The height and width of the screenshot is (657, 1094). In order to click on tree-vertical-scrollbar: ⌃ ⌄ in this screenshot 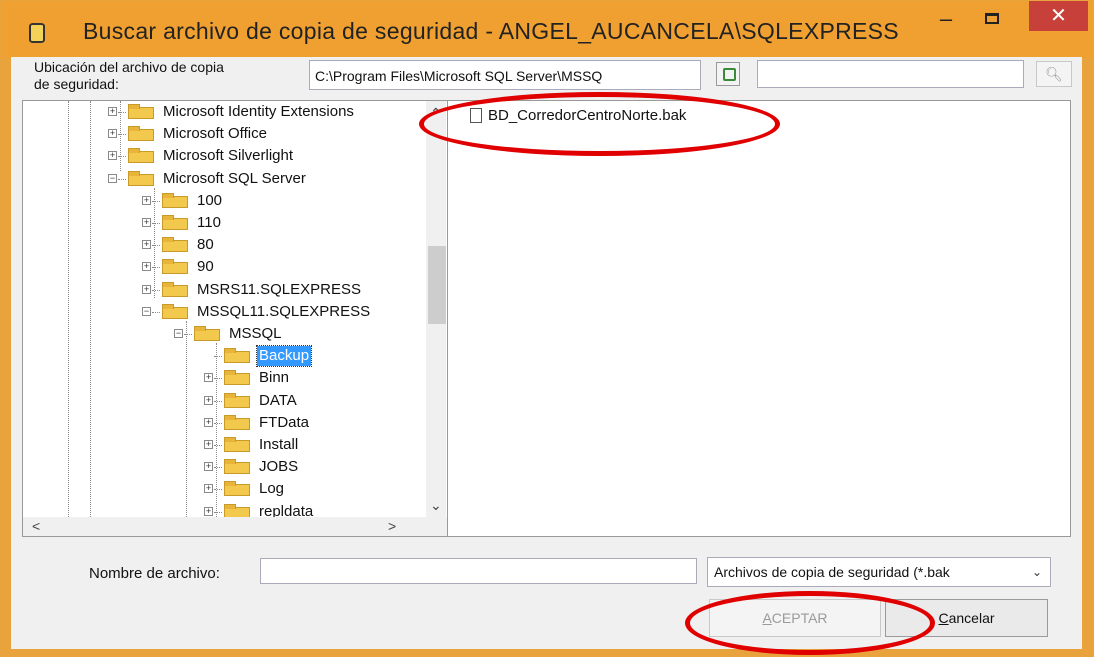, I will do `click(436, 309)`.